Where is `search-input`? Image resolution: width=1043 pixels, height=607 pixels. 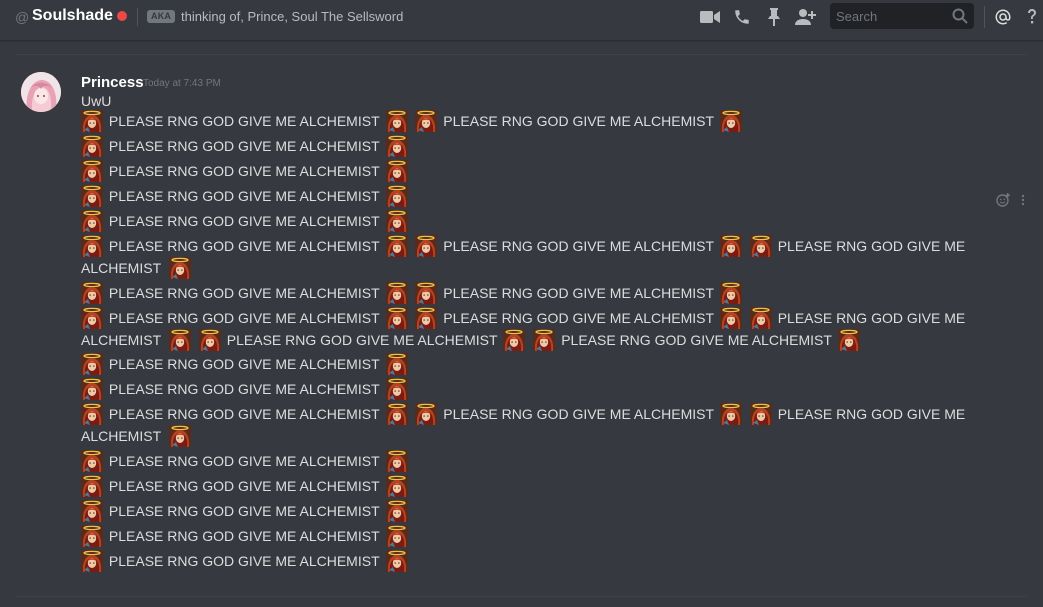
search-input is located at coordinates (891, 16).